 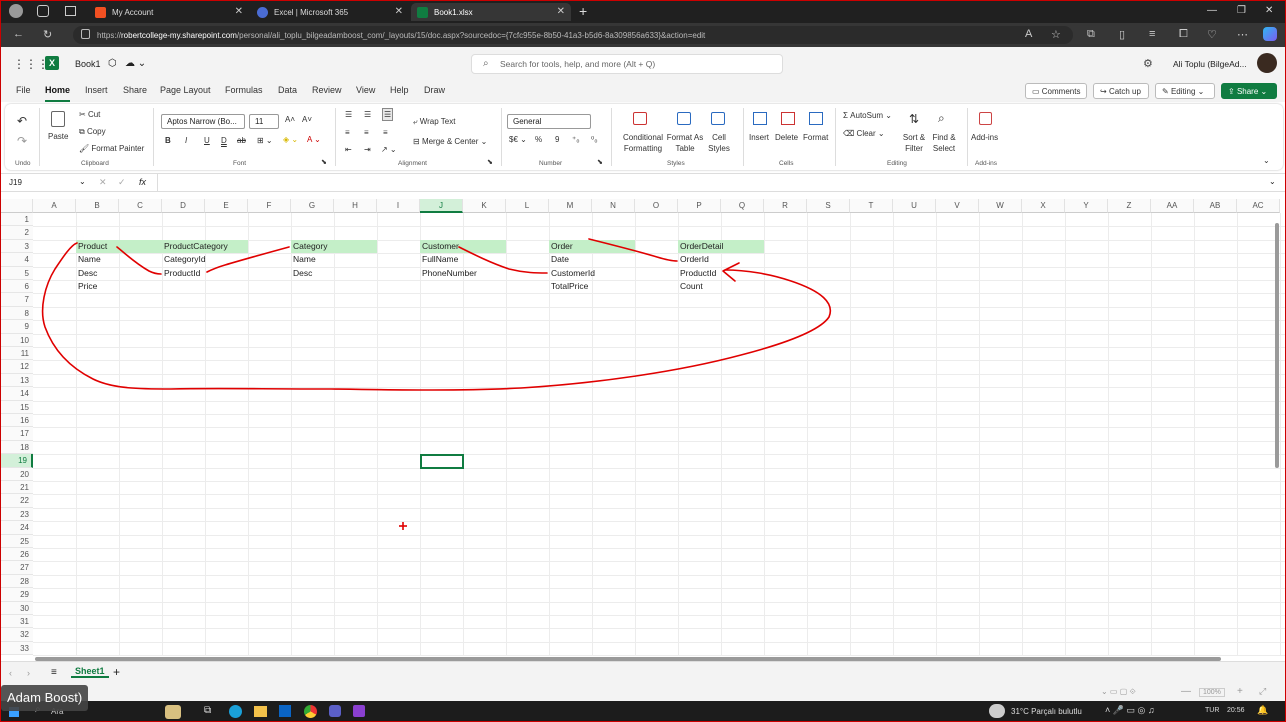 What do you see at coordinates (17, 287) in the screenshot?
I see `row-header-6: 6` at bounding box center [17, 287].